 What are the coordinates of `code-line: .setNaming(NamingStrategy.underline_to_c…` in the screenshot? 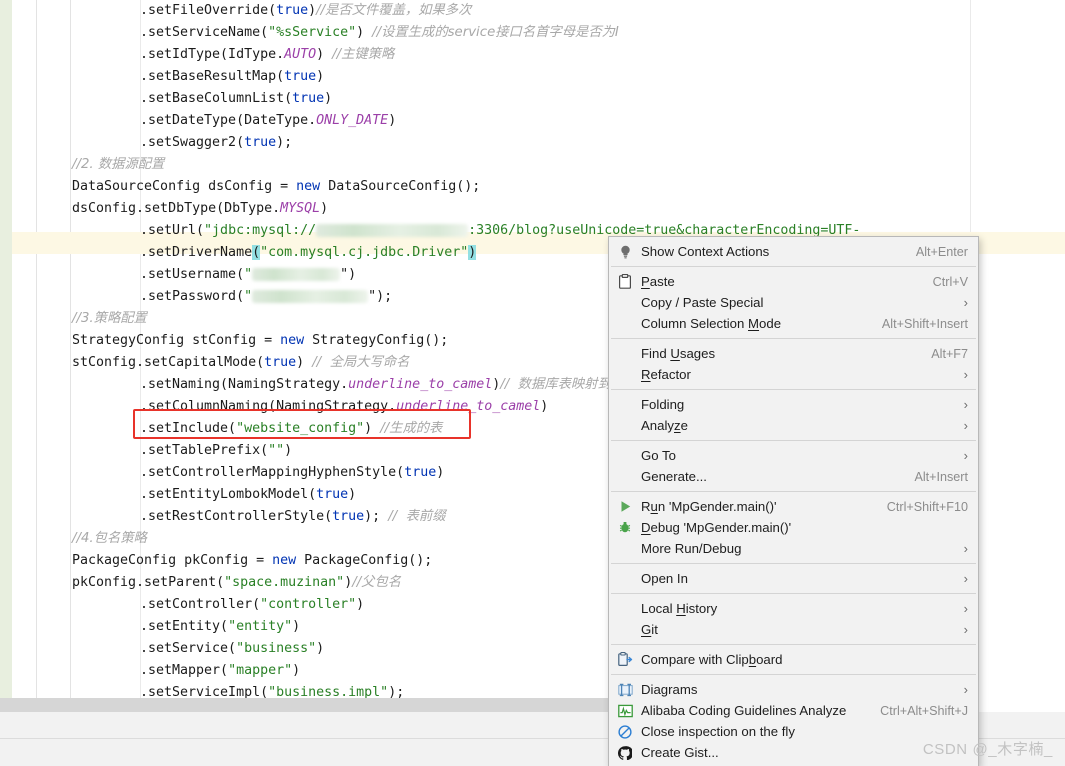 It's located at (375, 385).